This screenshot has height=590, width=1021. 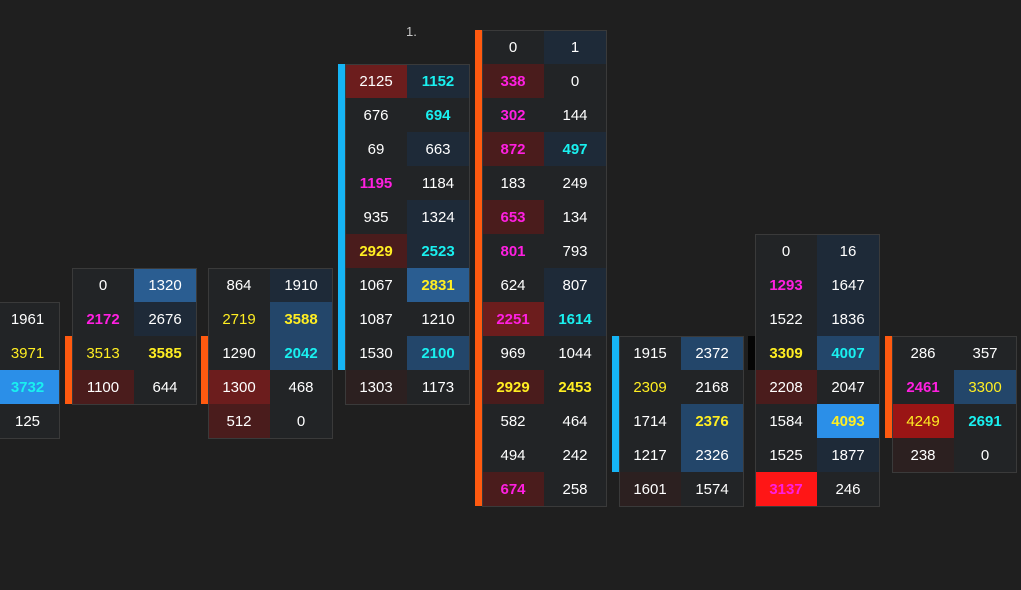 I want to click on volume-cell: 793, so click(x=575, y=251).